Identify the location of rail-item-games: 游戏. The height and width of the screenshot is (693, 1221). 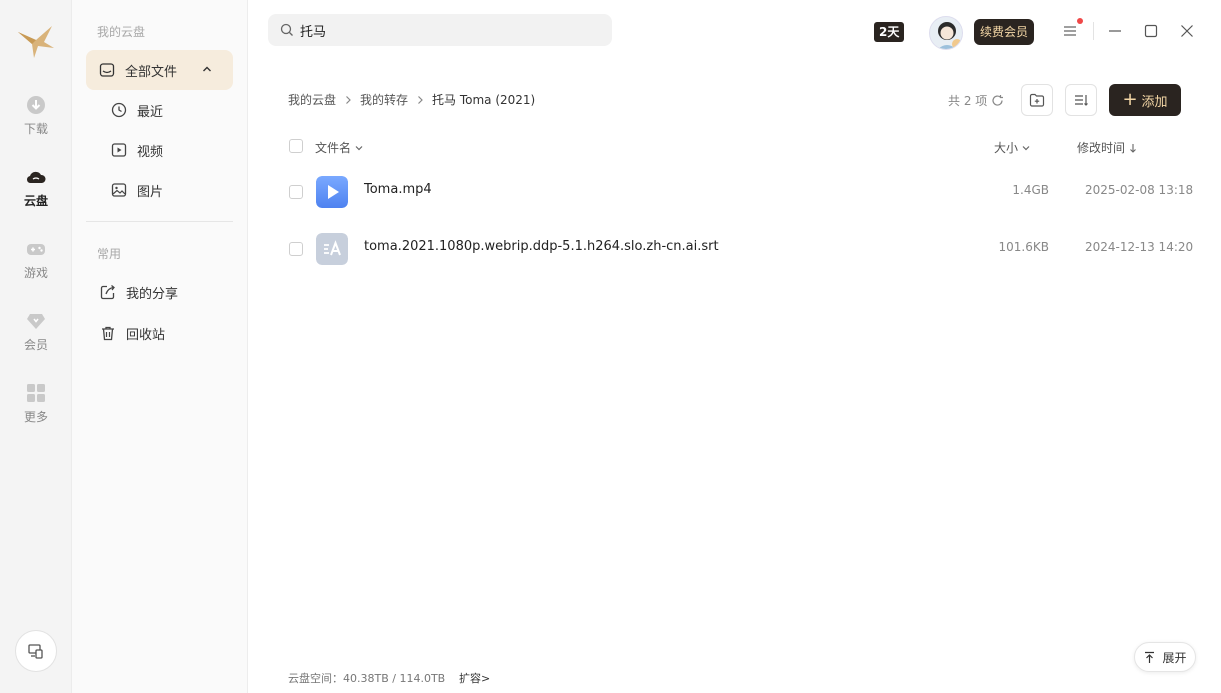
(36, 266).